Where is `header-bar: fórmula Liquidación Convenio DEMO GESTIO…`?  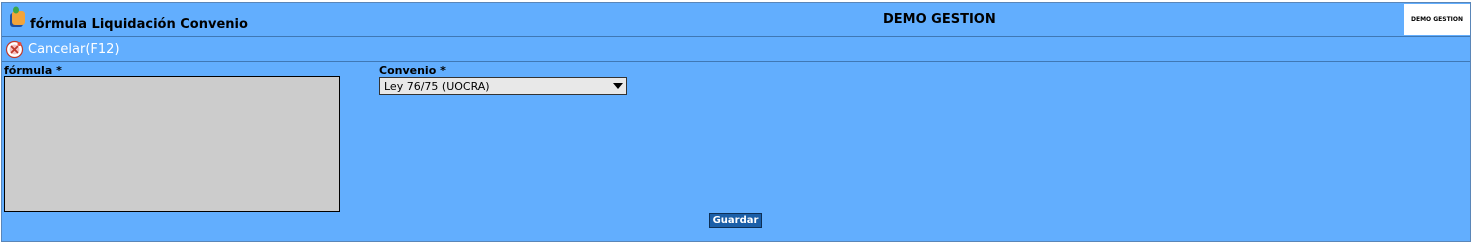
header-bar: fórmula Liquidación Convenio DEMO GESTIO… is located at coordinates (736, 19).